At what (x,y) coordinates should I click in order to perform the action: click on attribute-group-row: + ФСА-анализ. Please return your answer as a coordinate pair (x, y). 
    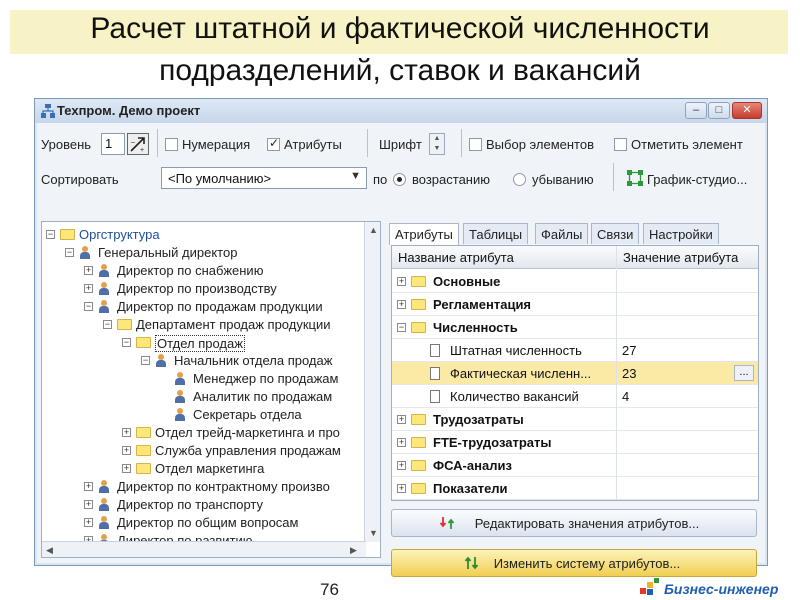
    Looking at the image, I should click on (575, 465).